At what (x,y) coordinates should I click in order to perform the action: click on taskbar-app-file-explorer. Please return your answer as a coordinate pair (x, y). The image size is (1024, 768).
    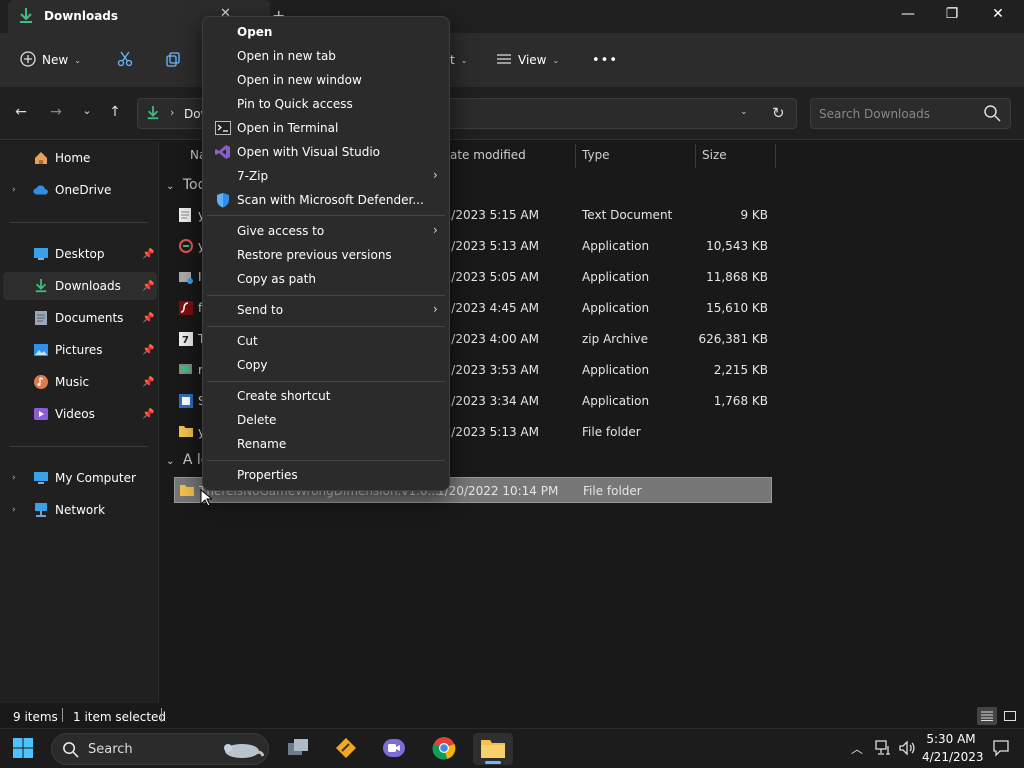
    Looking at the image, I should click on (493, 749).